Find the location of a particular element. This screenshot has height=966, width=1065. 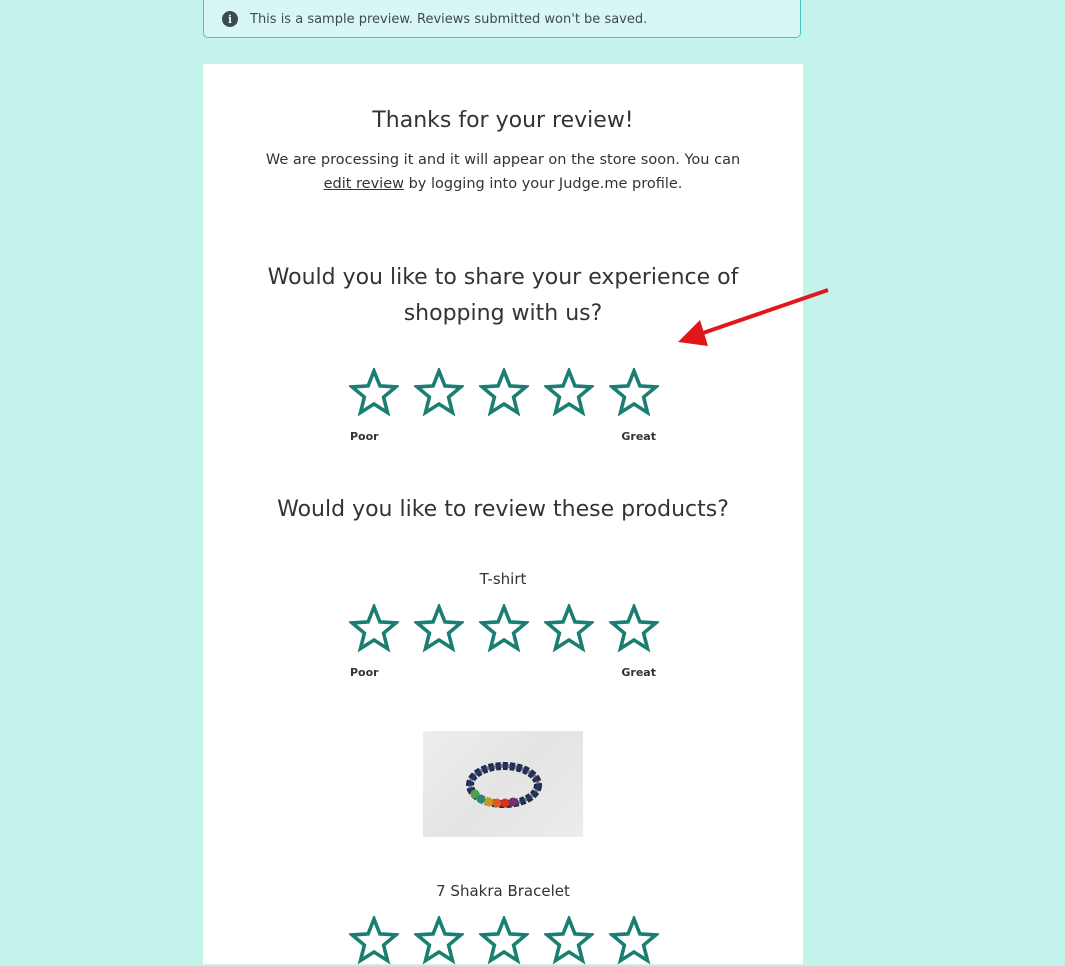

product-name: T-shirt is located at coordinates (503, 579).